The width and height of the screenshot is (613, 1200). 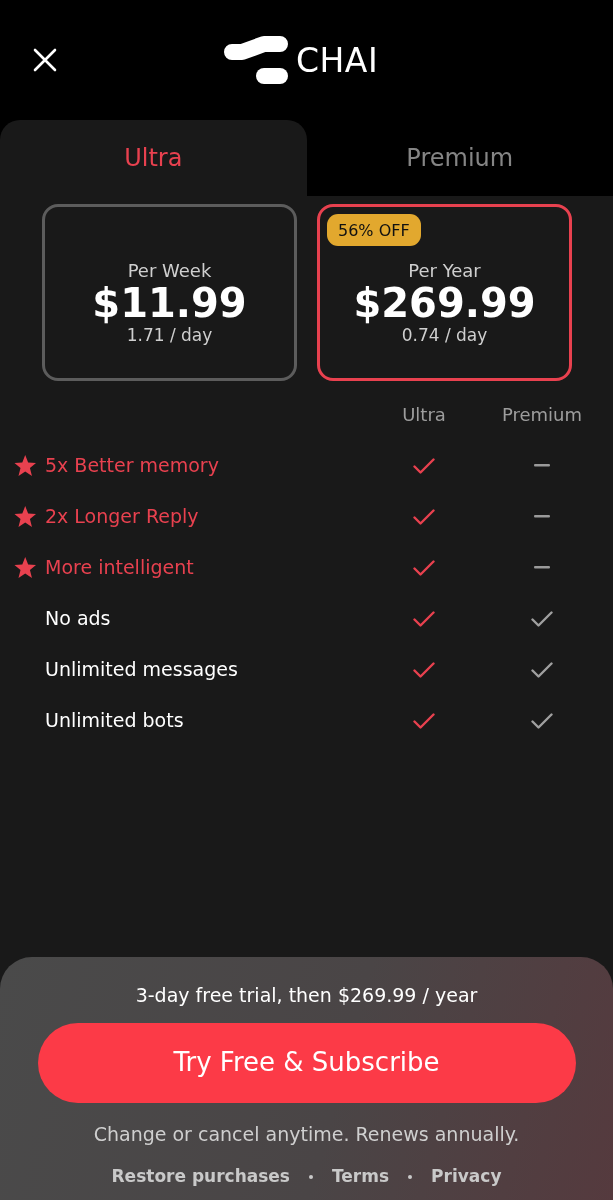 What do you see at coordinates (374, 230) in the screenshot?
I see `discount-badge: 56% OFF` at bounding box center [374, 230].